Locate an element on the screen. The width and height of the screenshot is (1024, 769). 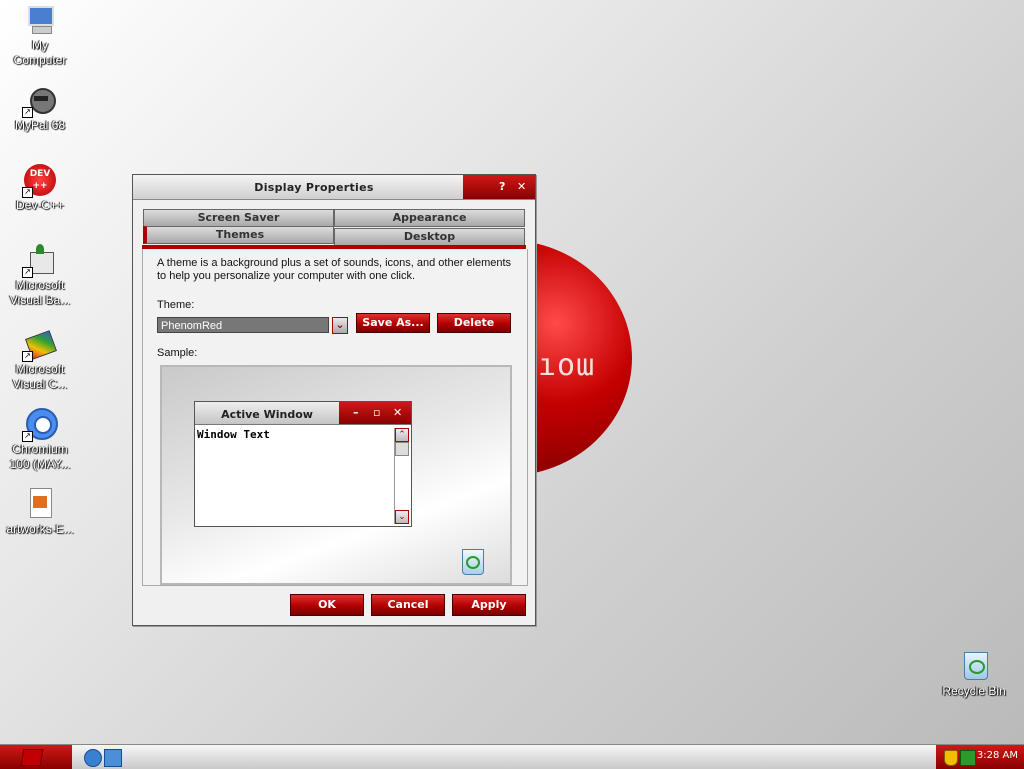
theme-label: Theme: is located at coordinates (176, 305).